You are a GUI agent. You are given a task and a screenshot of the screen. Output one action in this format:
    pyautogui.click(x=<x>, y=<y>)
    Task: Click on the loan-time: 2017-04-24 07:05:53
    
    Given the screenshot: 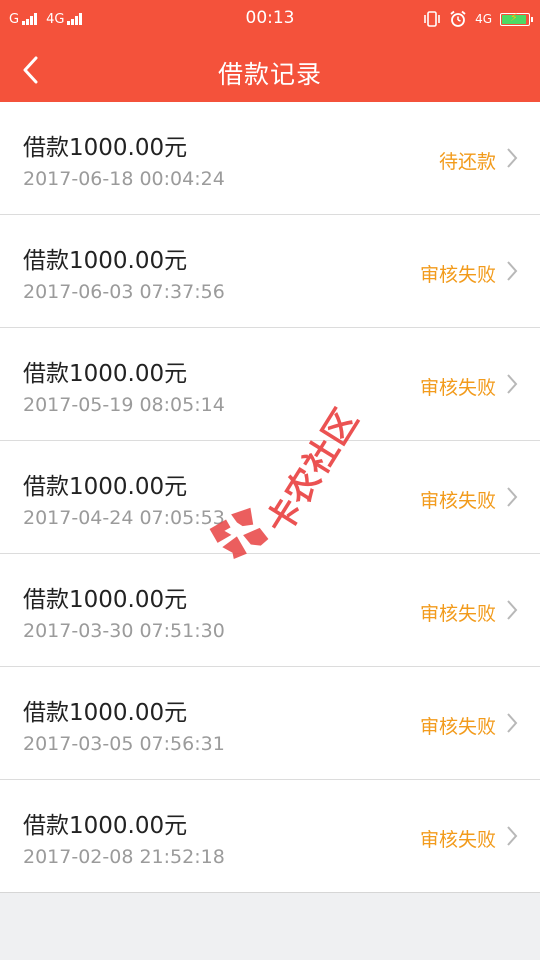 What is the action you would take?
    pyautogui.click(x=124, y=518)
    